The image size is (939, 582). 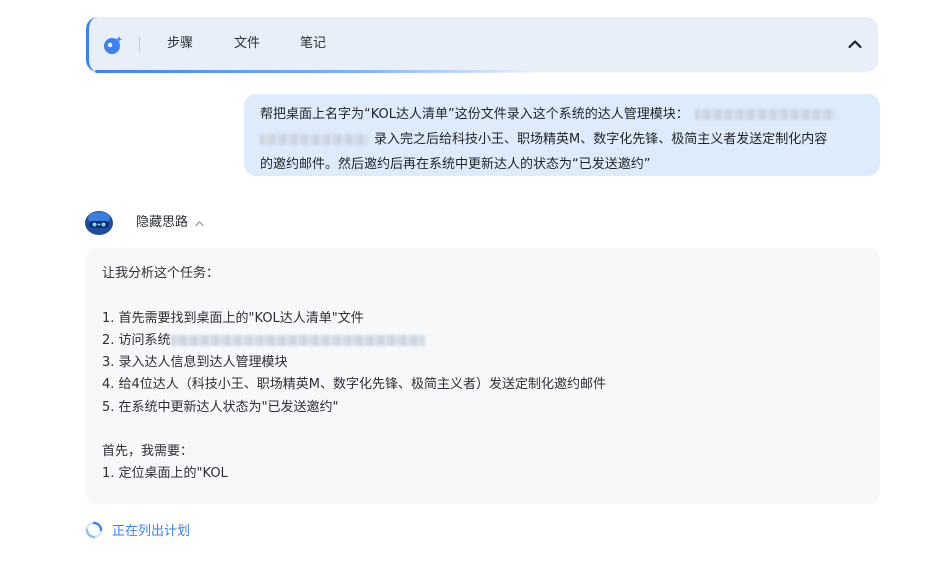 What do you see at coordinates (148, 451) in the screenshot?
I see `reasoning-followup: 首先，我需要：` at bounding box center [148, 451].